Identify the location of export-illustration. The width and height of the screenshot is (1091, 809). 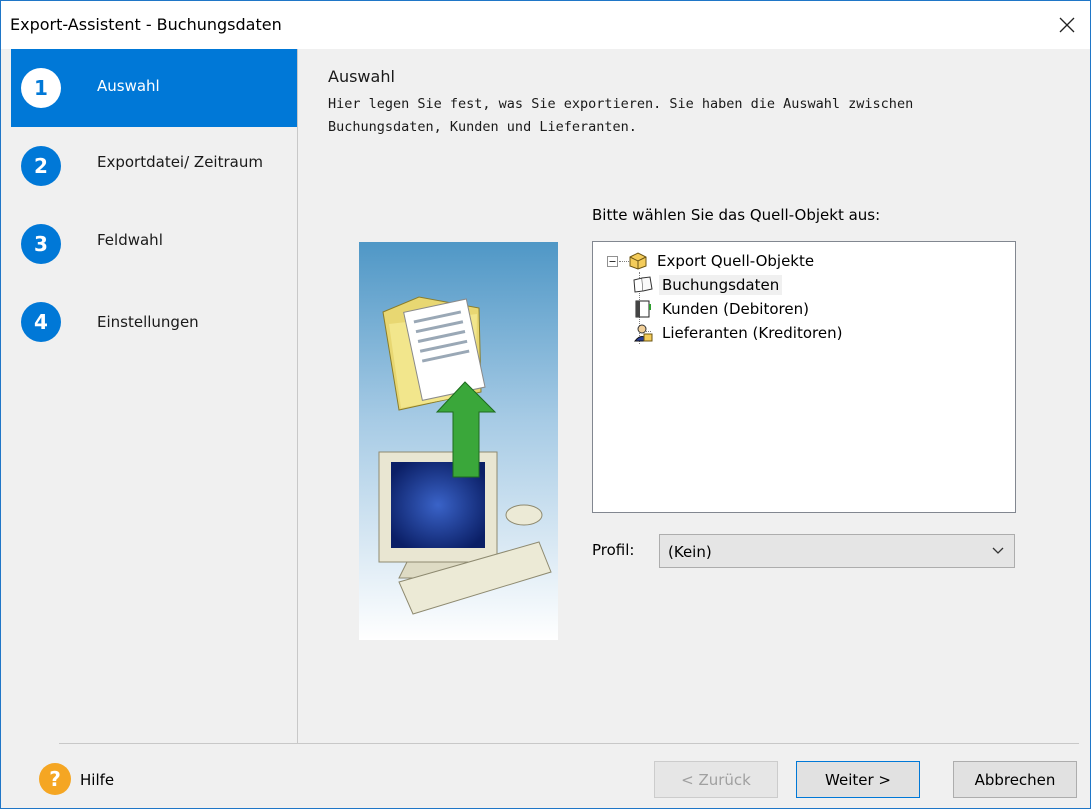
(458, 441).